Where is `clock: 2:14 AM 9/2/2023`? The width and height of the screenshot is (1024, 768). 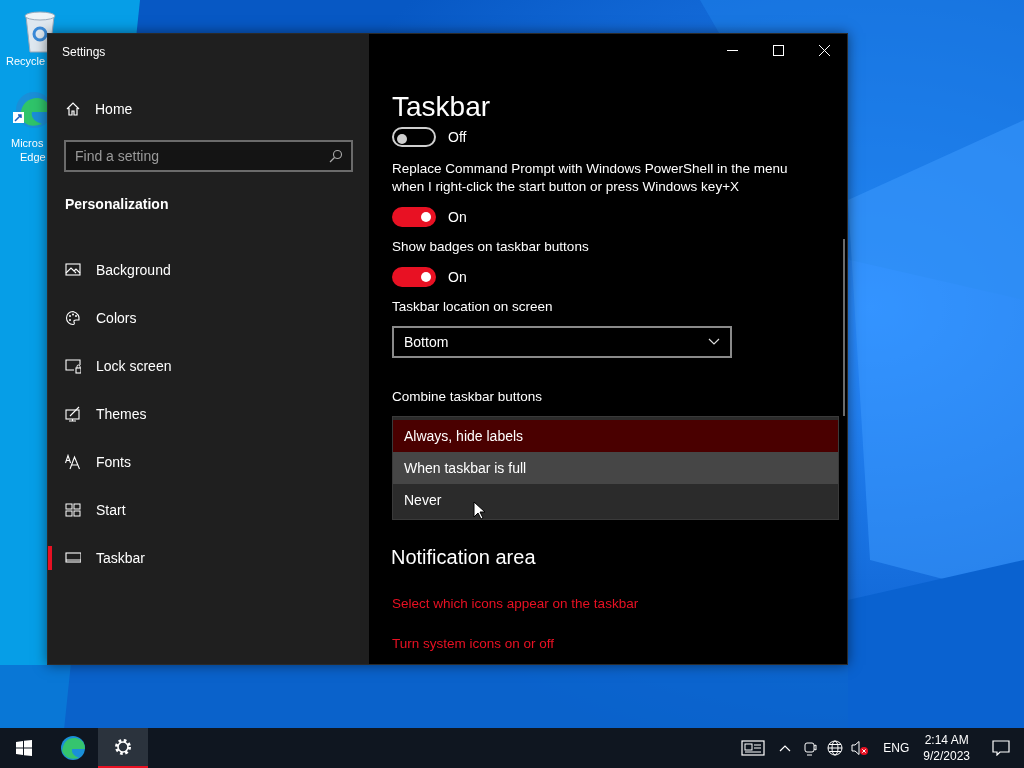 clock: 2:14 AM 9/2/2023 is located at coordinates (946, 748).